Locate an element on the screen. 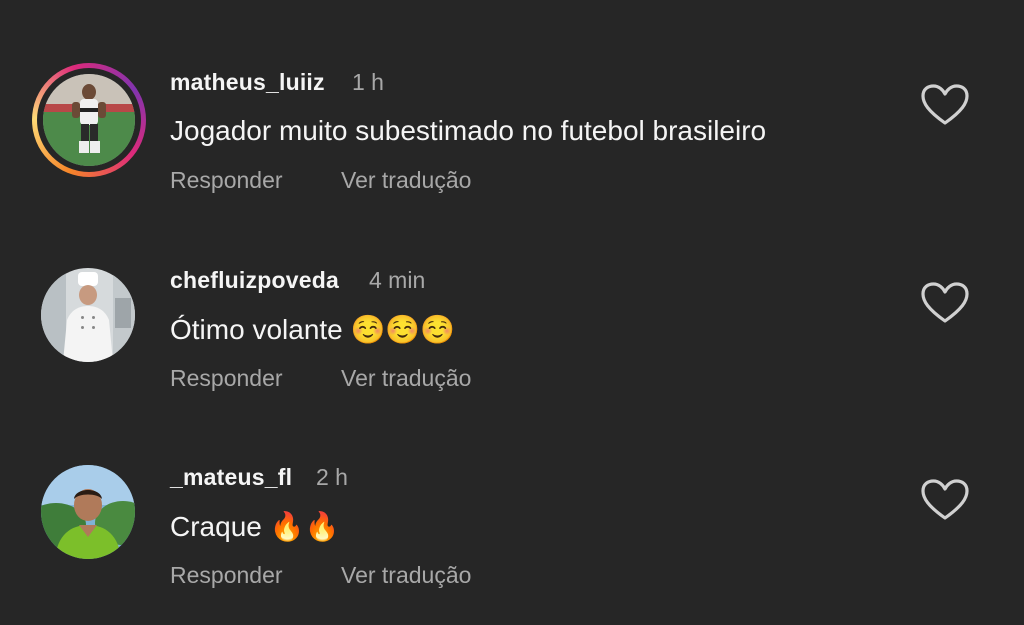 This screenshot has height=625, width=1024. comment-text: Craque 🔥🔥 is located at coordinates (255, 526).